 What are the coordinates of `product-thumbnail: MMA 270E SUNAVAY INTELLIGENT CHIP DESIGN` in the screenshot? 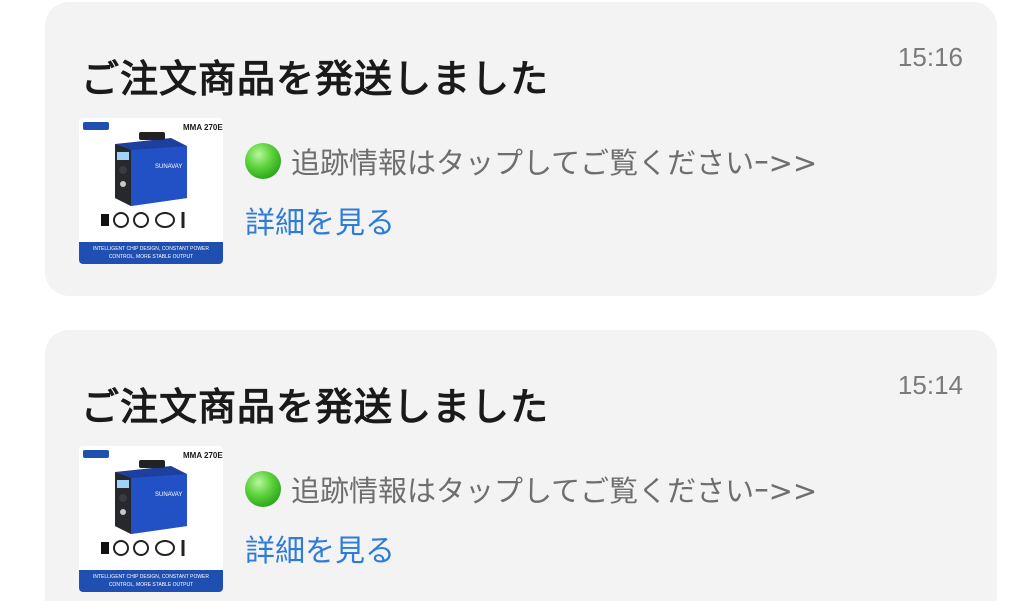 It's located at (151, 191).